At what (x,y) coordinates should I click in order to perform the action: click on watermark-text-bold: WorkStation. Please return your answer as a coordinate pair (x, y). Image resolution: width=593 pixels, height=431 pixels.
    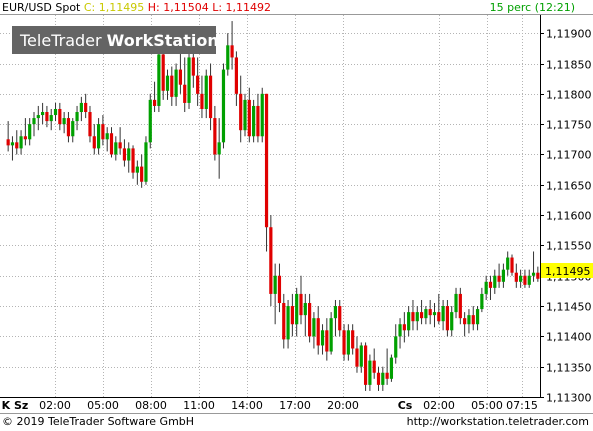
    Looking at the image, I should click on (163, 40).